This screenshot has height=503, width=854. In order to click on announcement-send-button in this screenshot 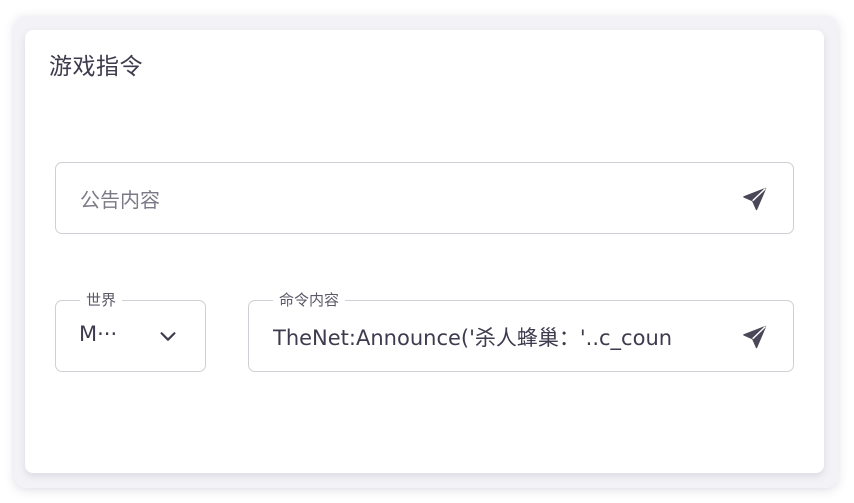, I will do `click(755, 199)`.